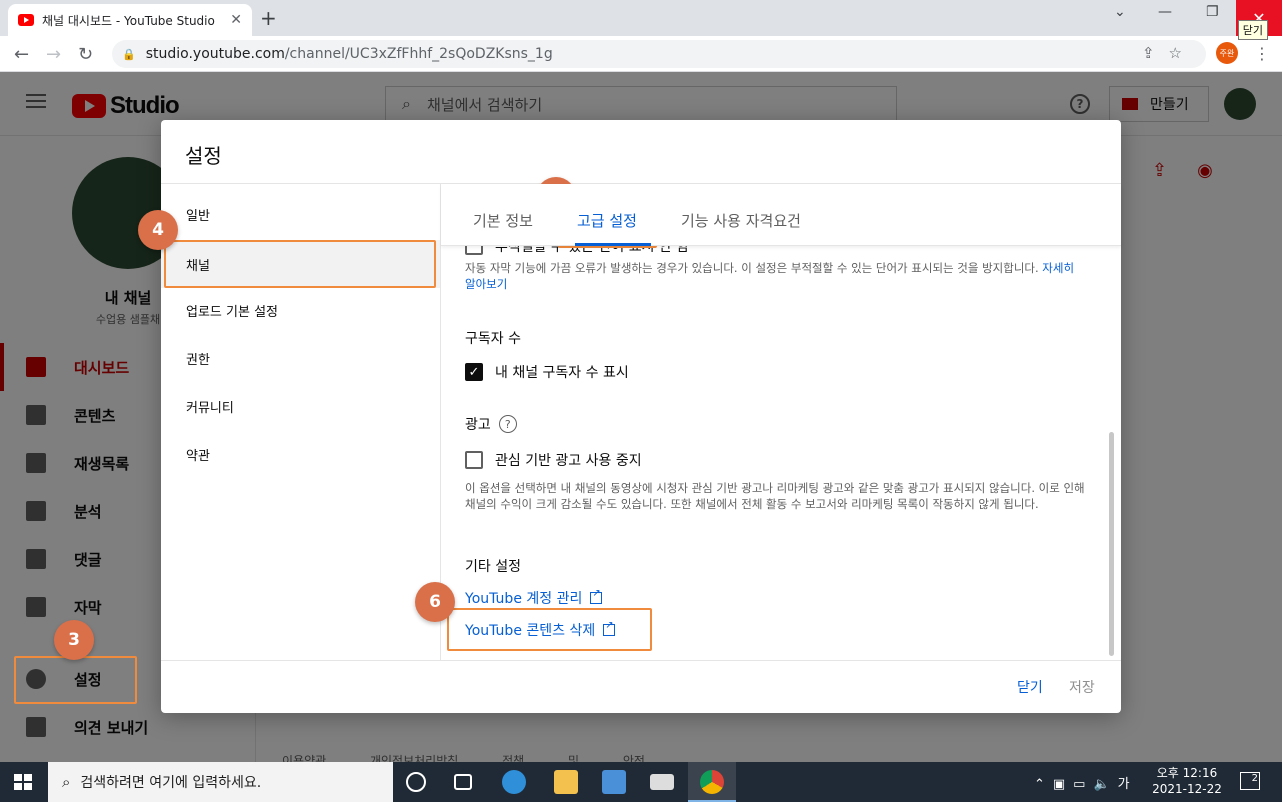 The height and width of the screenshot is (802, 1282). What do you see at coordinates (507, 424) in the screenshot?
I see `help-icon: ?` at bounding box center [507, 424].